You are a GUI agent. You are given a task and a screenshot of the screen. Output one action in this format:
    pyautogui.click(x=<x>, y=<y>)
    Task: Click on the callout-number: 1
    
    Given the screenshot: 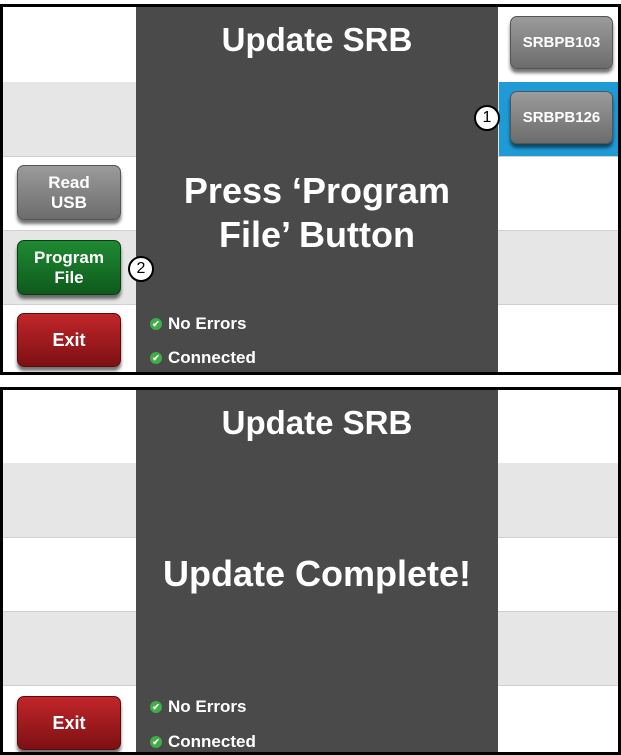 What is the action you would take?
    pyautogui.click(x=487, y=117)
    